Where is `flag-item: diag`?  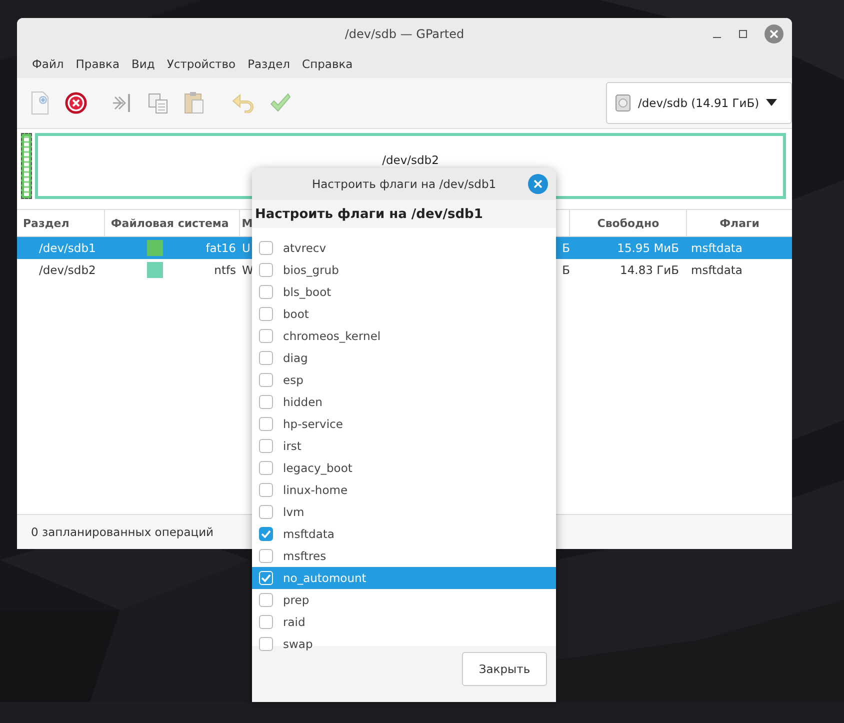
flag-item: diag is located at coordinates (404, 358).